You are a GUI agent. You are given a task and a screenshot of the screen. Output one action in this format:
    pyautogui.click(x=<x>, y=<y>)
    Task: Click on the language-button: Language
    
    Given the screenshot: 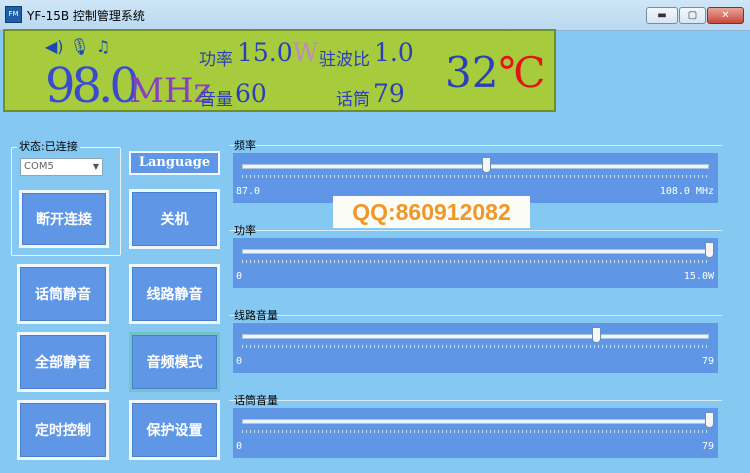 What is the action you would take?
    pyautogui.click(x=174, y=163)
    